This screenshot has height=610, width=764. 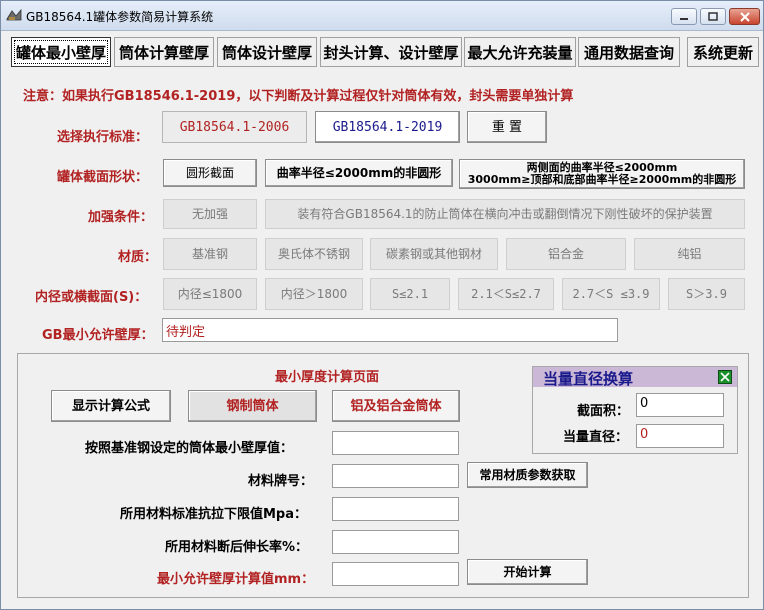 I want to click on tab-system-update: 系统更新, so click(x=723, y=52).